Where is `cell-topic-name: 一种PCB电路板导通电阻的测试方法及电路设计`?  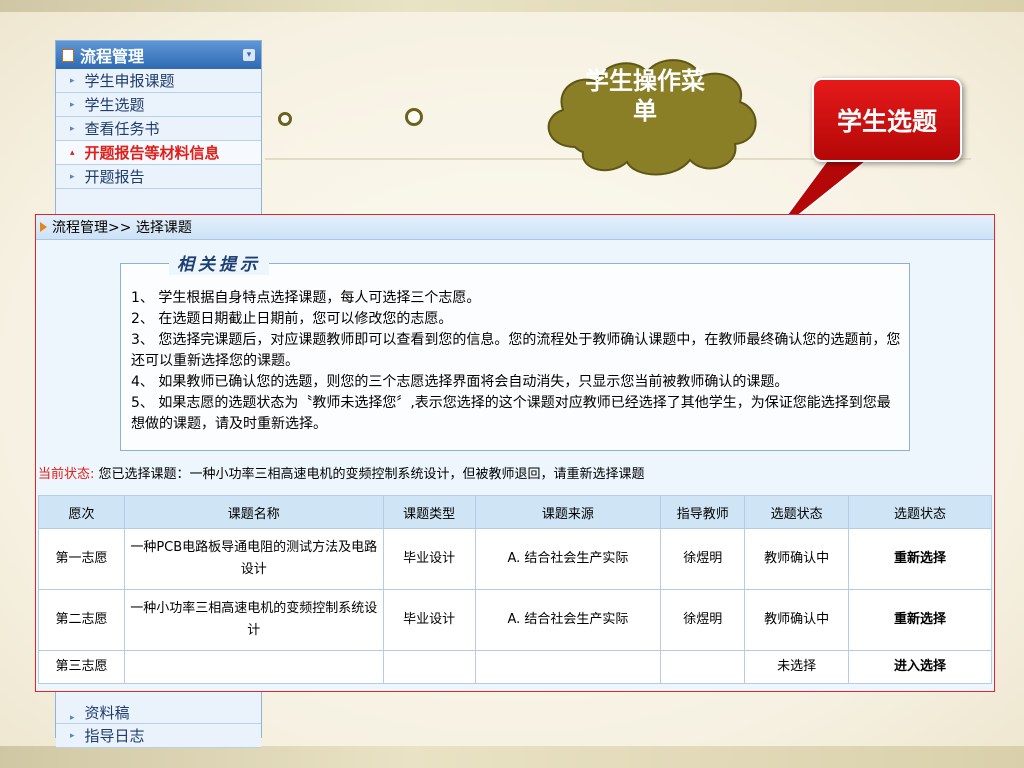 cell-topic-name: 一种PCB电路板导通电阻的测试方法及电路设计 is located at coordinates (253, 559).